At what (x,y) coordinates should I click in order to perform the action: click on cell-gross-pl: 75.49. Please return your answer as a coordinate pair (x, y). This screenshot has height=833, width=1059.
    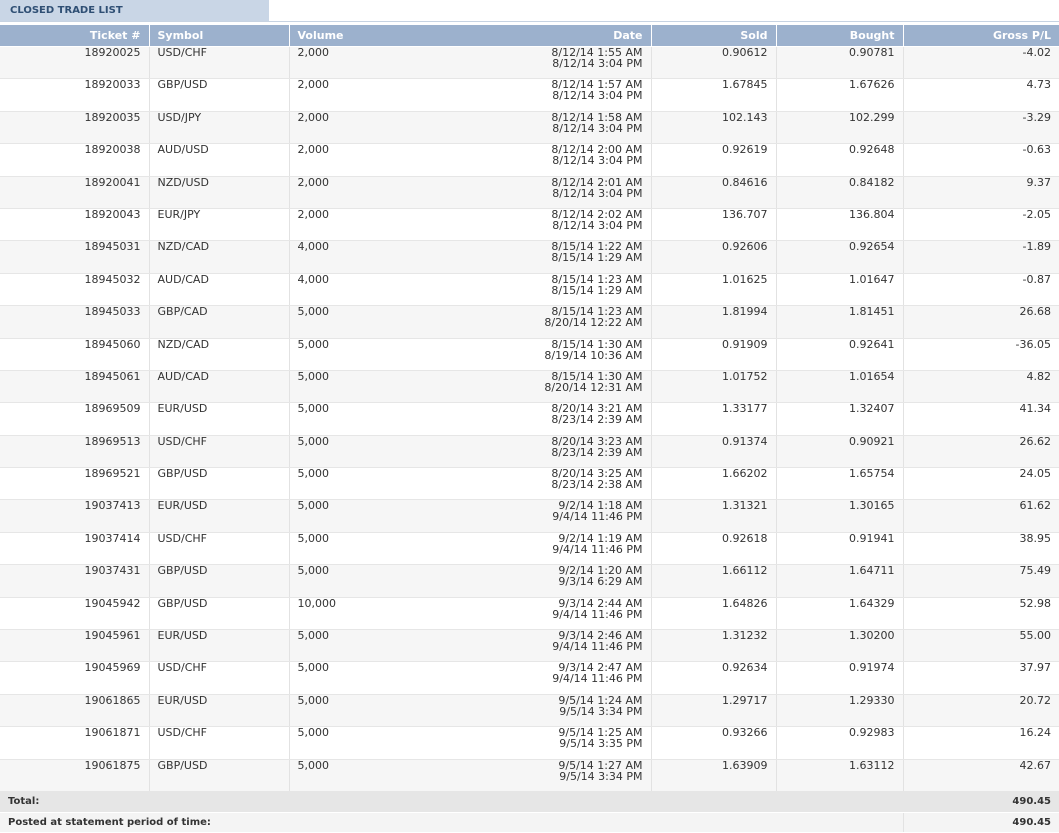
    Looking at the image, I should click on (980, 581).